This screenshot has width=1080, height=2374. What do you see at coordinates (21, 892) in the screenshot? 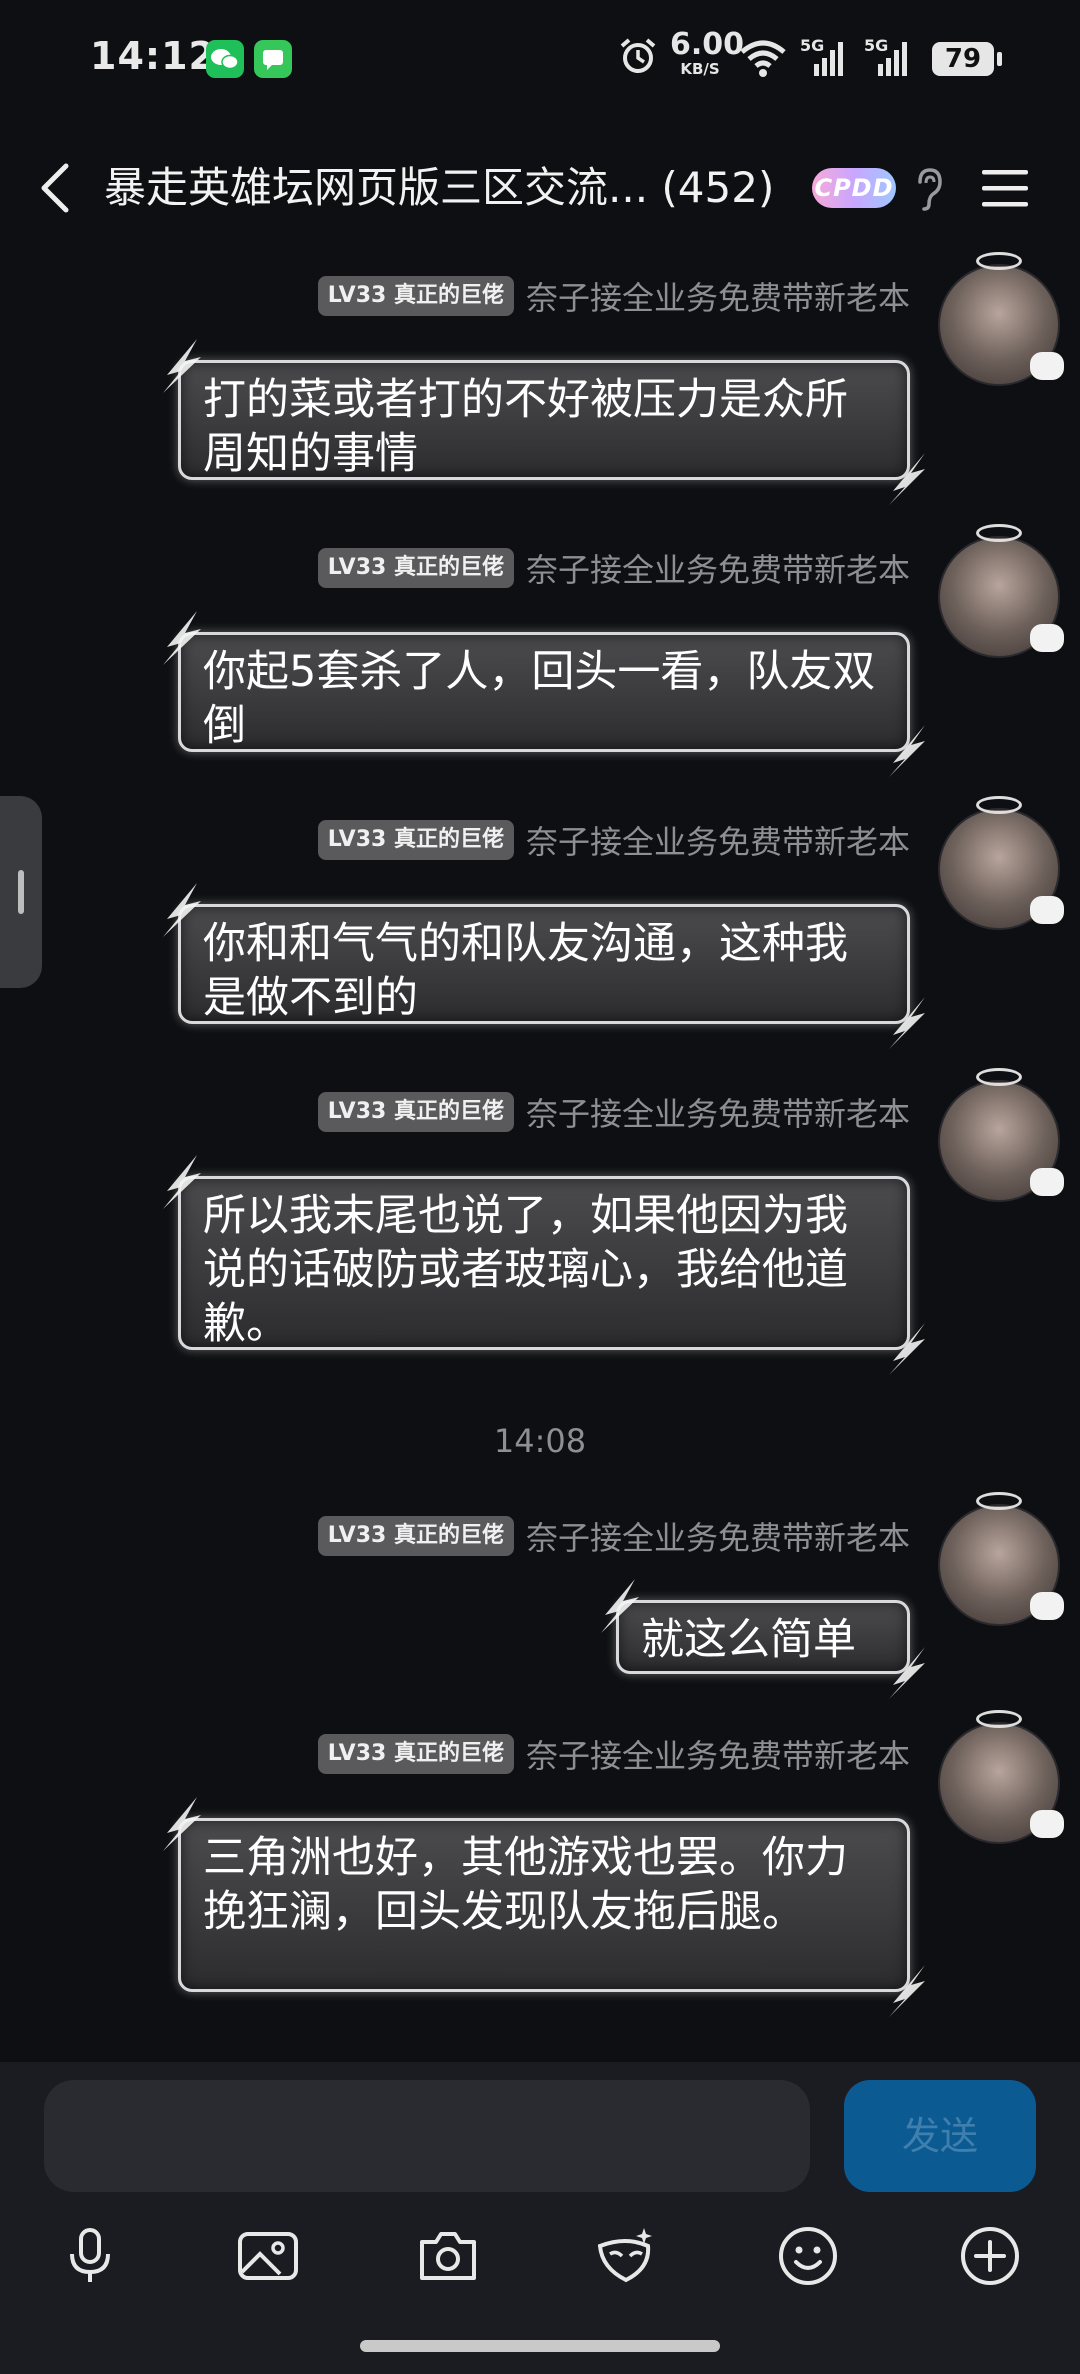
I see `side-drawer-handle` at bounding box center [21, 892].